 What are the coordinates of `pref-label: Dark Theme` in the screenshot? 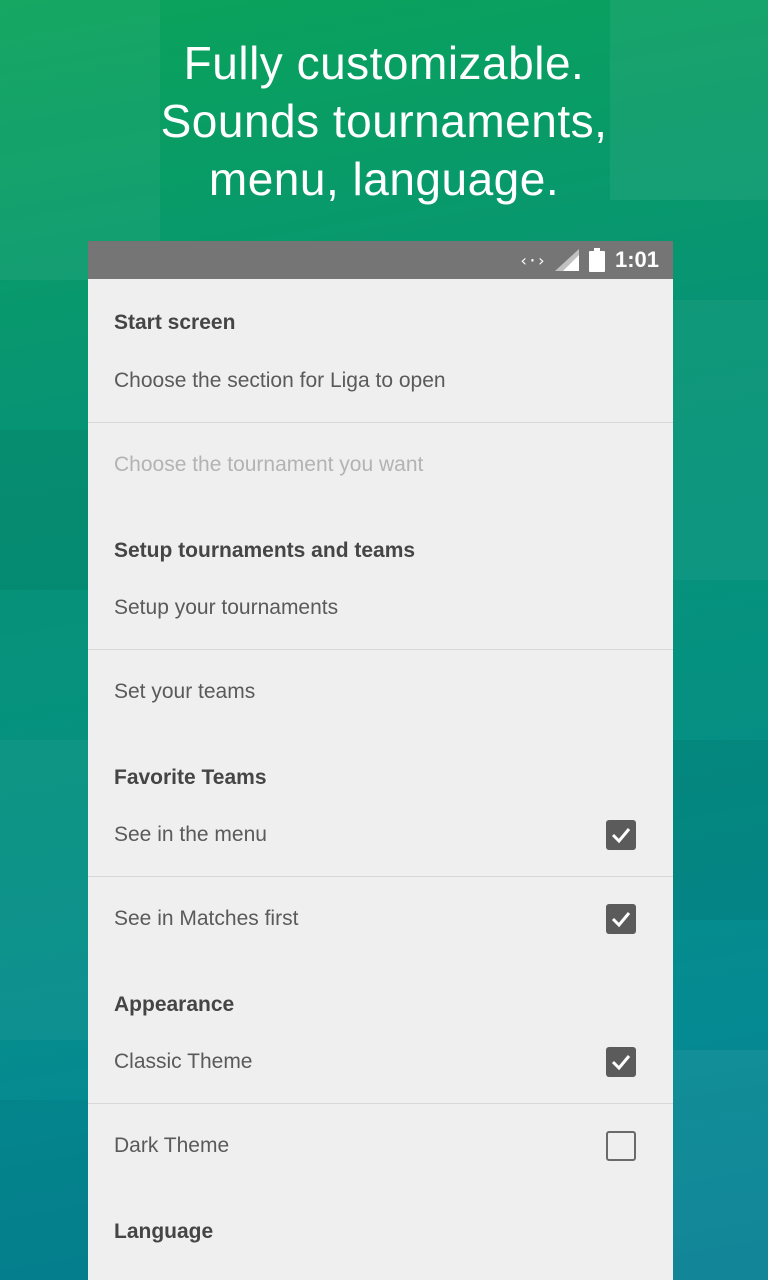 It's located at (172, 1145).